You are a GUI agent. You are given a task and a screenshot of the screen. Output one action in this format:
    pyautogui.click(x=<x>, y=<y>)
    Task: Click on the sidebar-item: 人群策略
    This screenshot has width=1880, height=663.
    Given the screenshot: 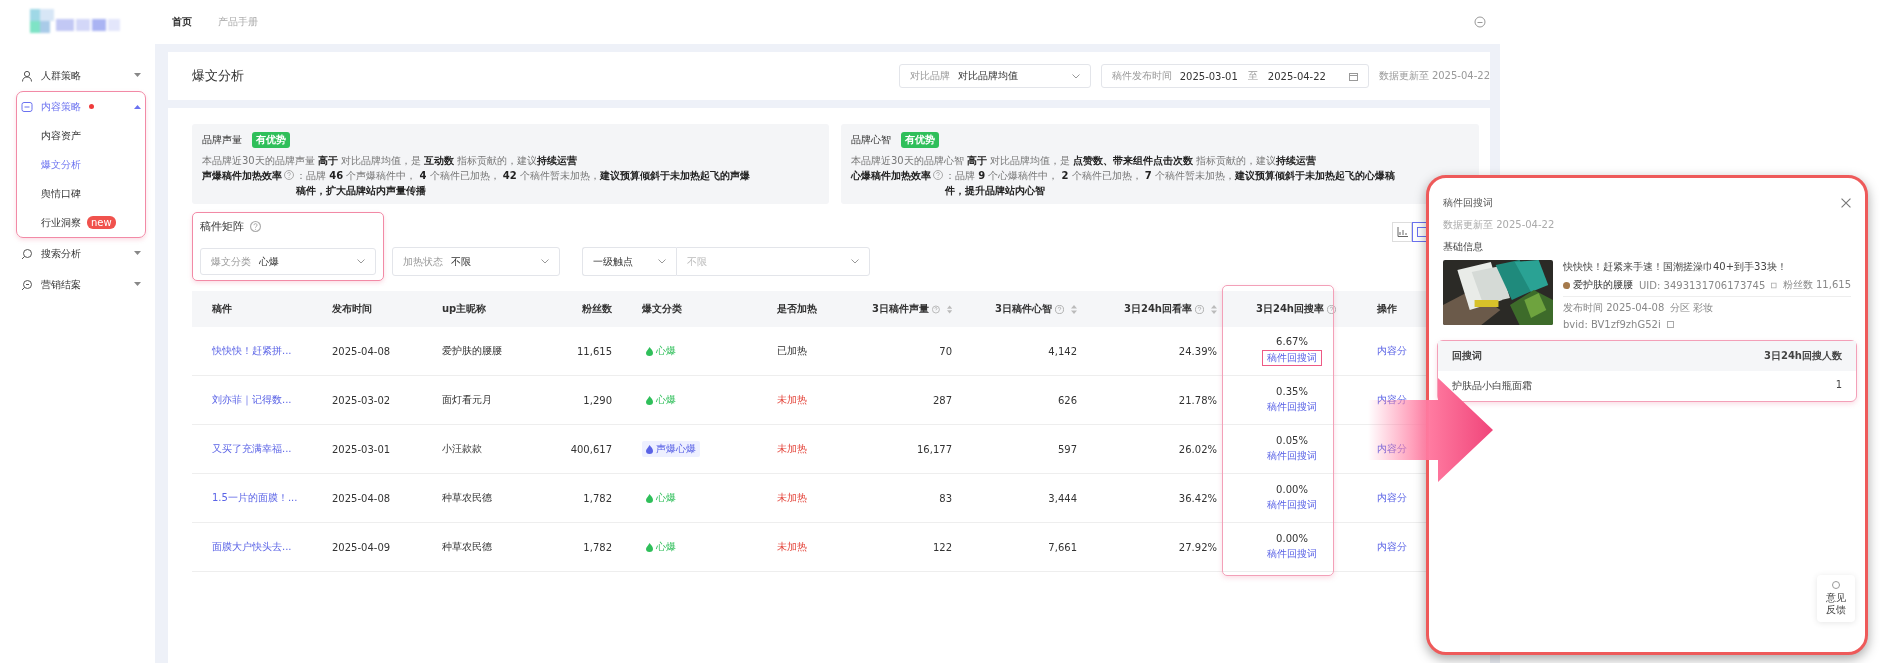 What is the action you would take?
    pyautogui.click(x=81, y=75)
    